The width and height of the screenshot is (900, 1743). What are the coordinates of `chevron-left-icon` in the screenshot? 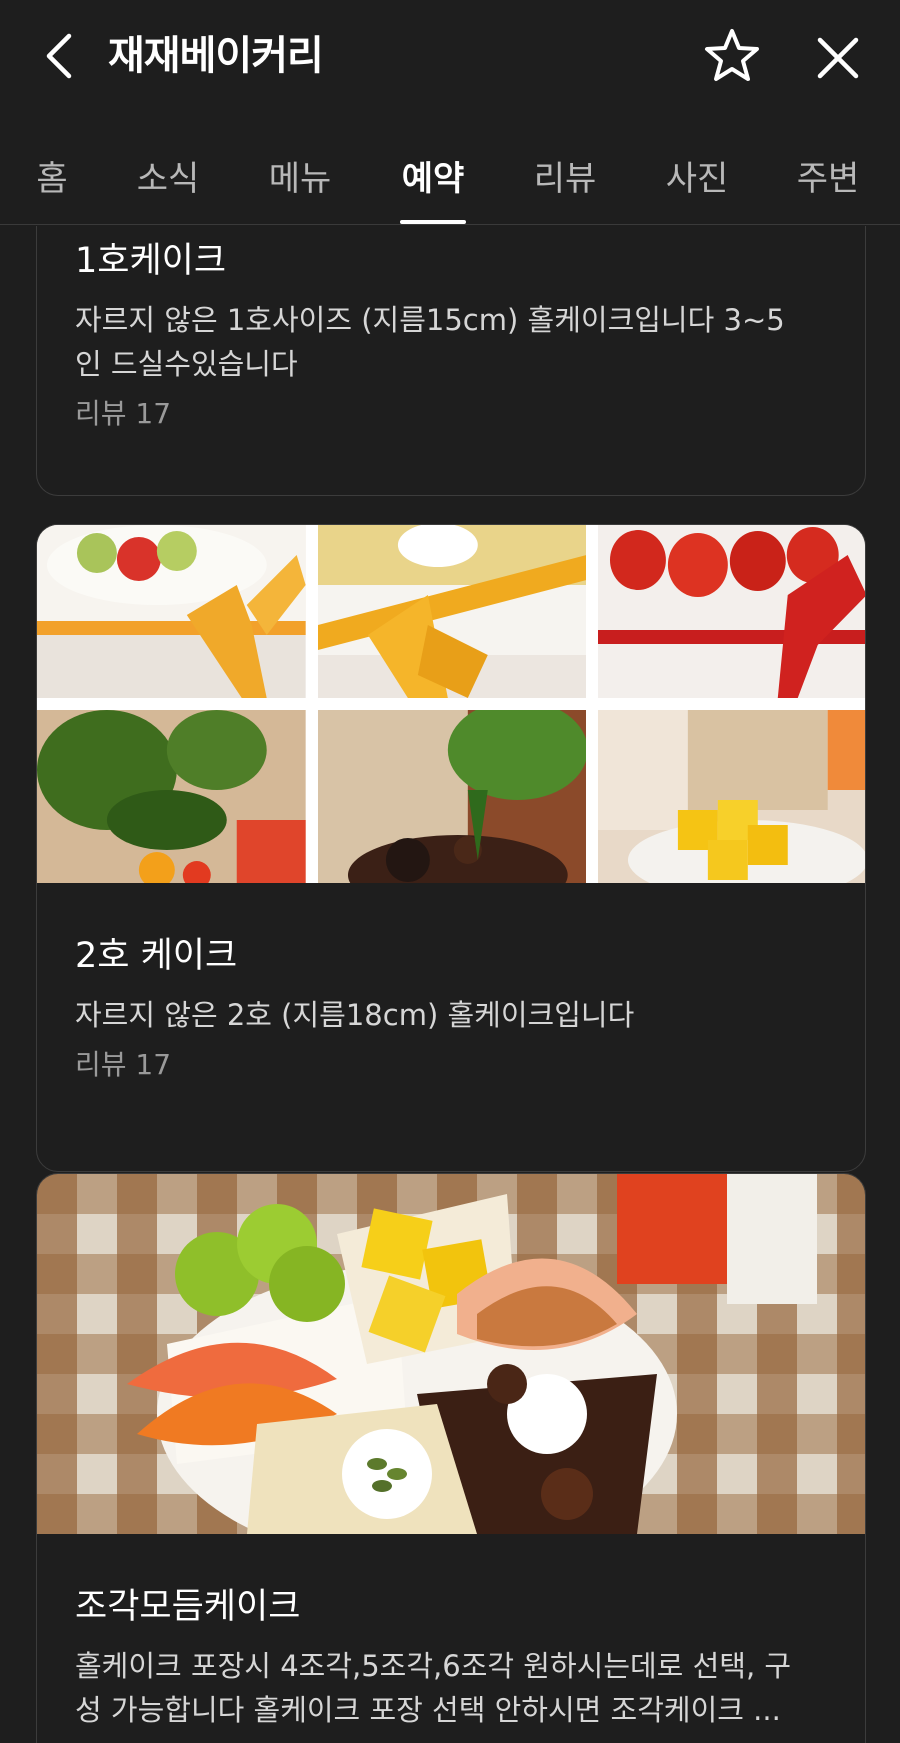 It's located at (59, 56).